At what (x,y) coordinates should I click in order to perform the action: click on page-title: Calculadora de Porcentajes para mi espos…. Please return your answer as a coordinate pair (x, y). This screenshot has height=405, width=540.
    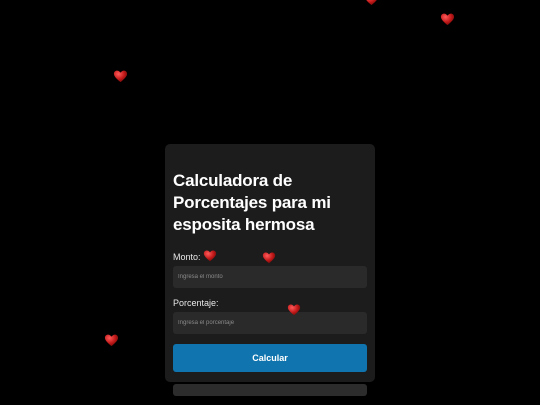
    Looking at the image, I should click on (252, 202).